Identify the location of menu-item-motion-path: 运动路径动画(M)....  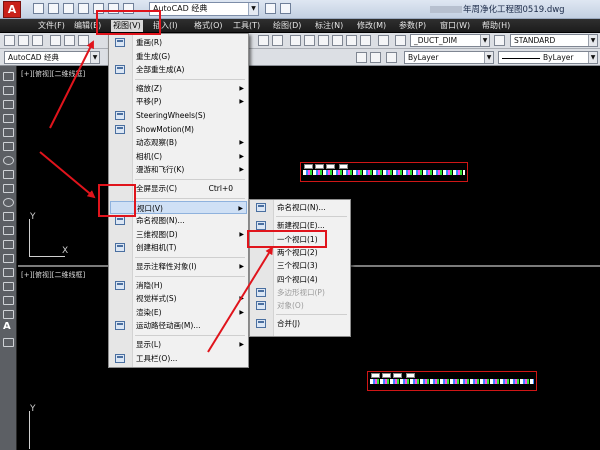
(178, 325).